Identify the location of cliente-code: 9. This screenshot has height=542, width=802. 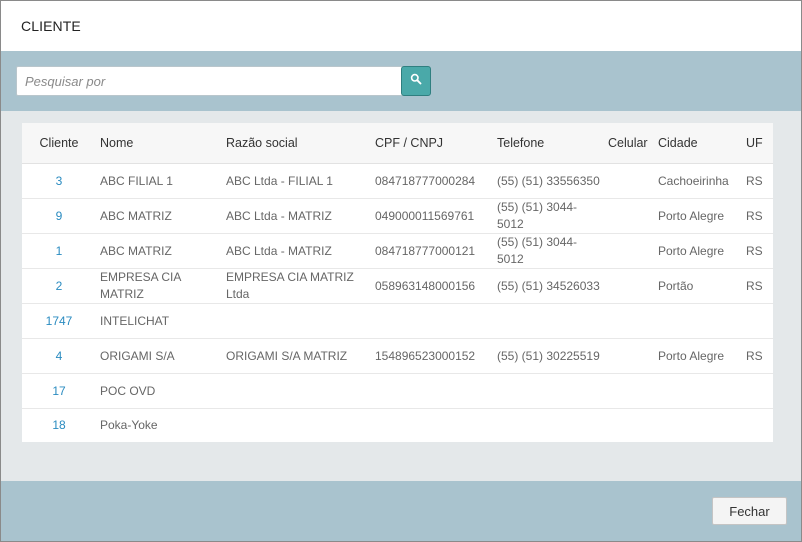
(59, 216).